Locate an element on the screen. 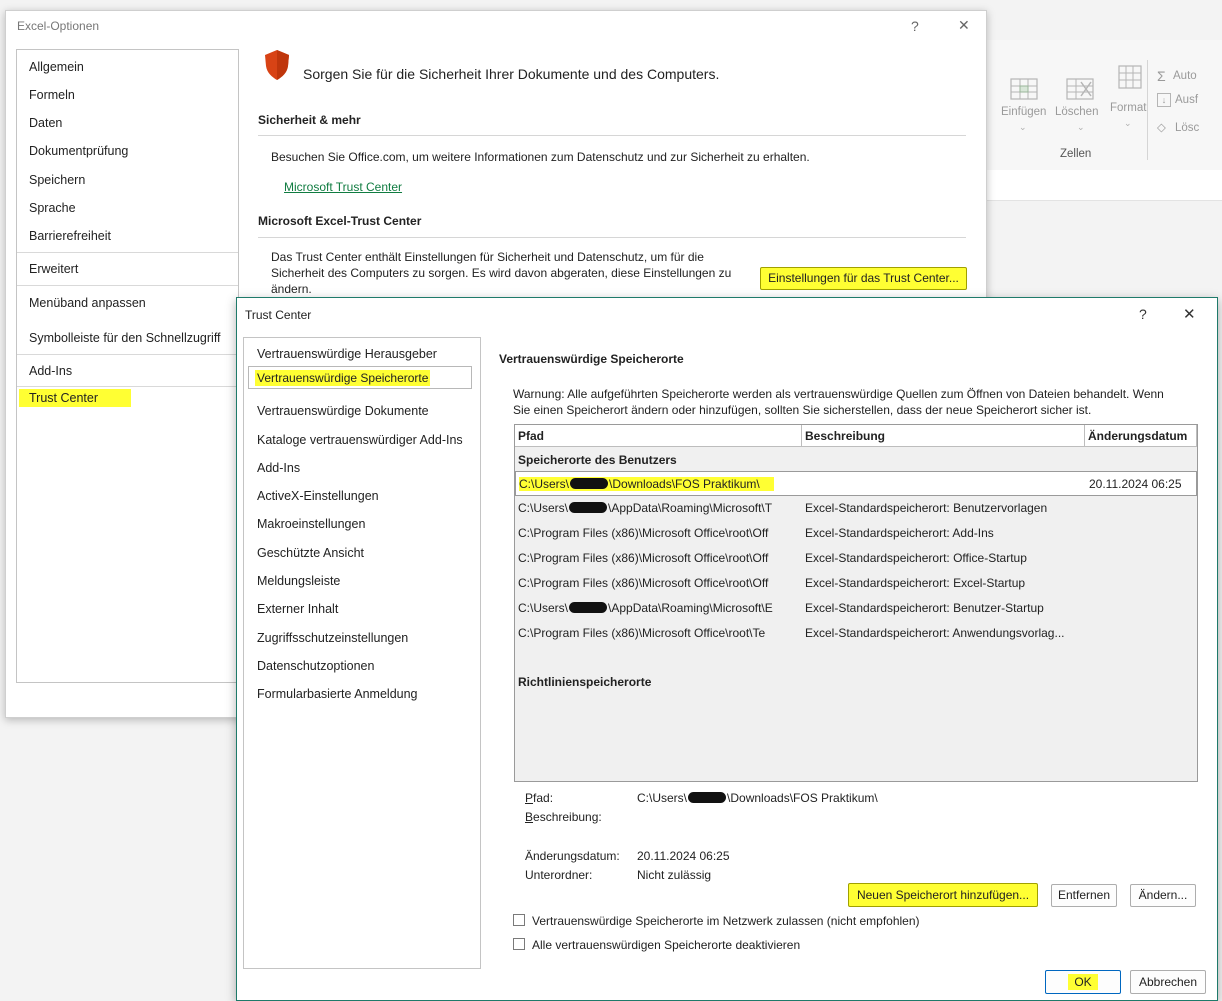 The height and width of the screenshot is (1001, 1222). network-locations-checkbox is located at coordinates (519, 920).